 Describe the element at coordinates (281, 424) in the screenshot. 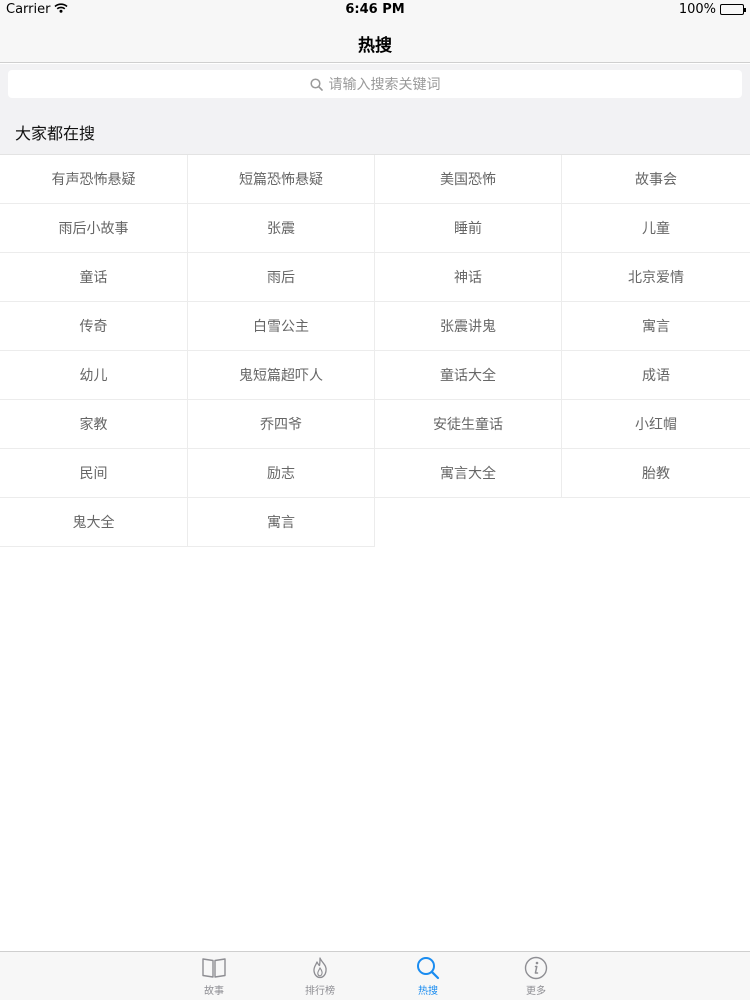

I see `keyword-item: 乔四爷` at that location.